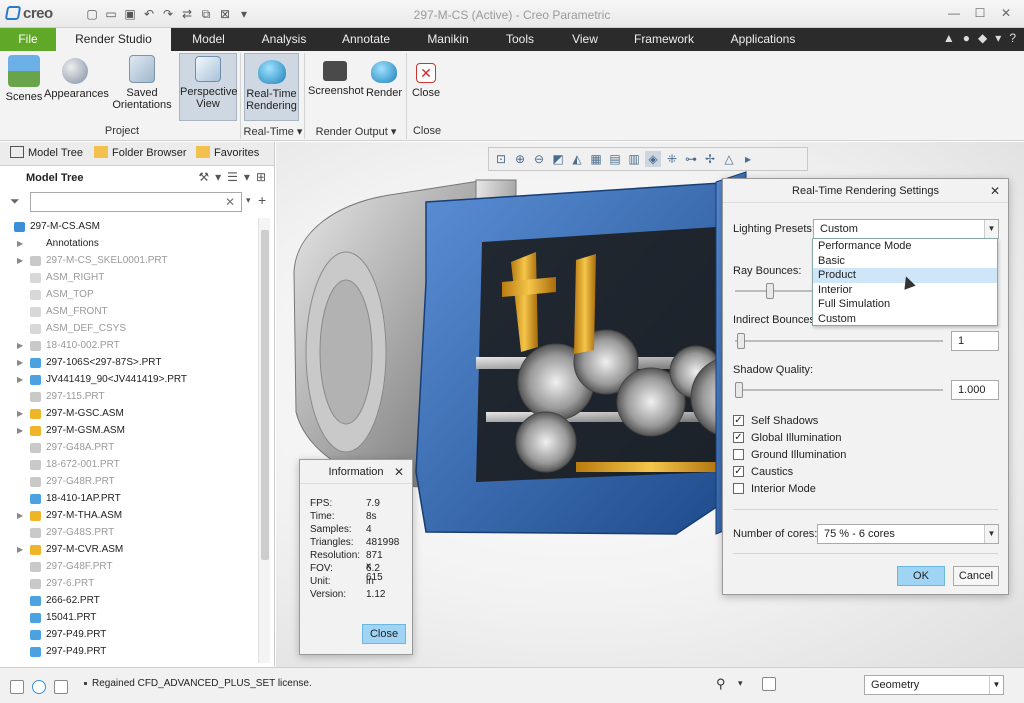 Image resolution: width=1024 pixels, height=703 pixels. I want to click on preset-option: Custom, so click(905, 319).